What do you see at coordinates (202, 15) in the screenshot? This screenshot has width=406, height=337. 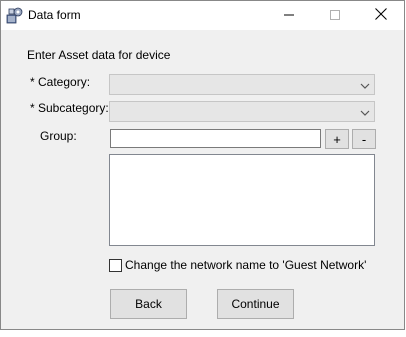 I see `title-bar: Data form` at bounding box center [202, 15].